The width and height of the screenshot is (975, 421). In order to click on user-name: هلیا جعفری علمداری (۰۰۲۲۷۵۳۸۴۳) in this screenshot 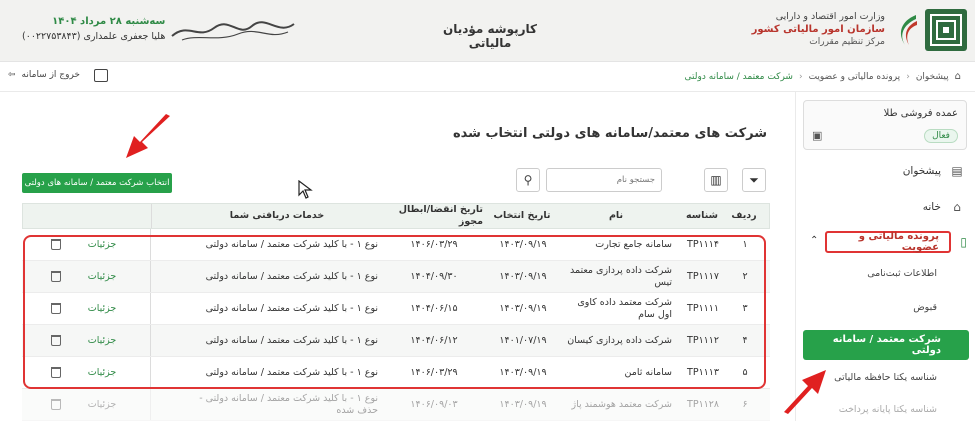, I will do `click(94, 36)`.